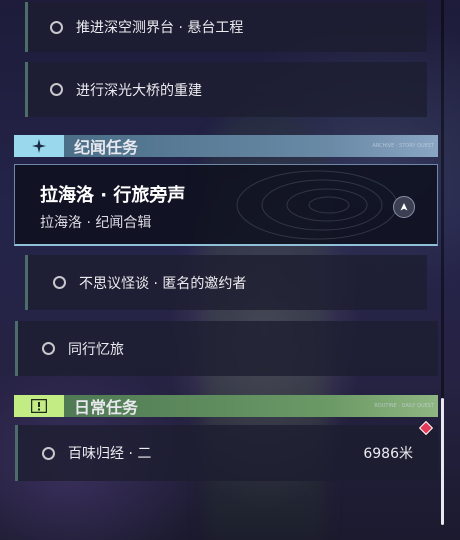 Image resolution: width=460 pixels, height=540 pixels. Describe the element at coordinates (106, 147) in the screenshot. I see `section-title: 纪闻任务` at that location.